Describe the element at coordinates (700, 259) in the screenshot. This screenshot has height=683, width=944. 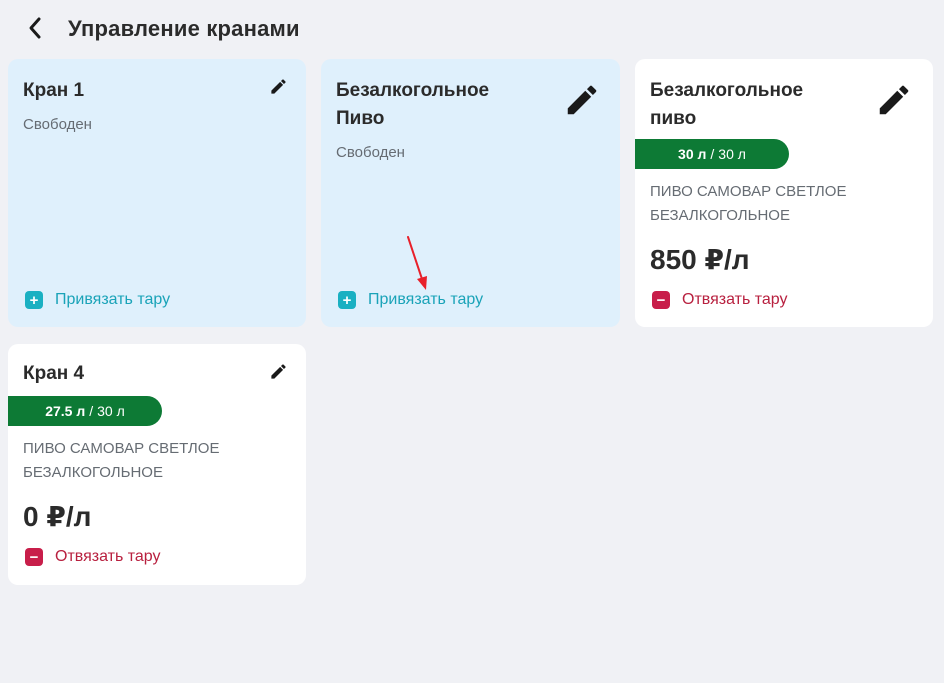
I see `price: 850 ₽/л` at that location.